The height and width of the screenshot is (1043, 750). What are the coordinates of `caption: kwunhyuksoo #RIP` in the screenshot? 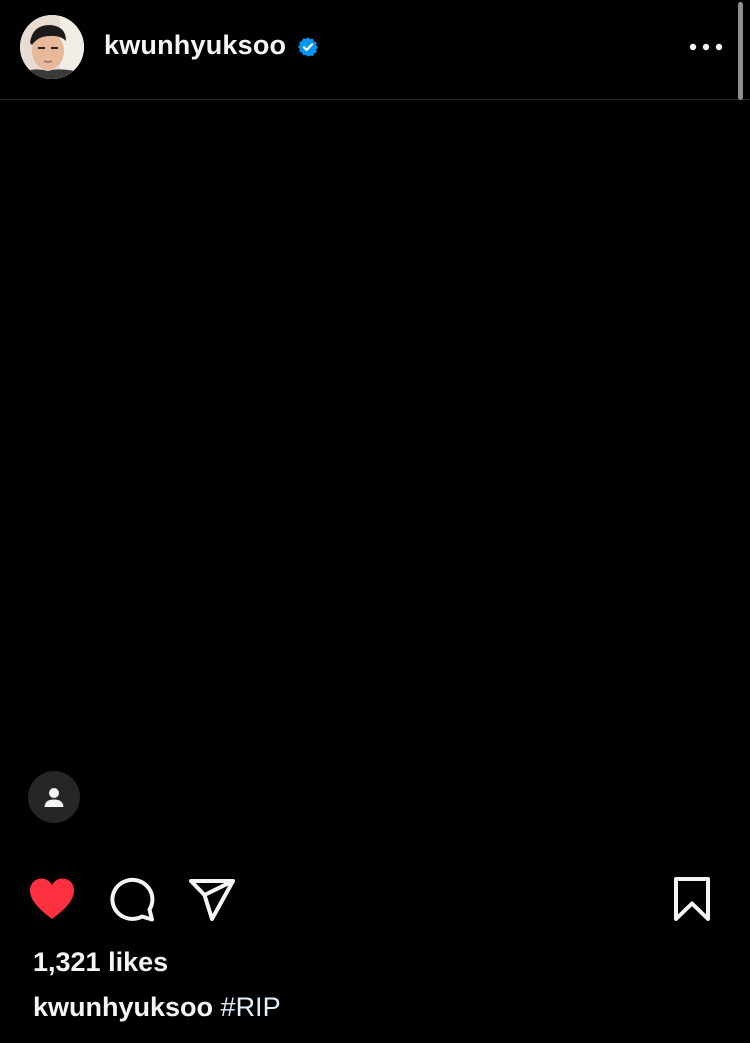 It's located at (157, 1007).